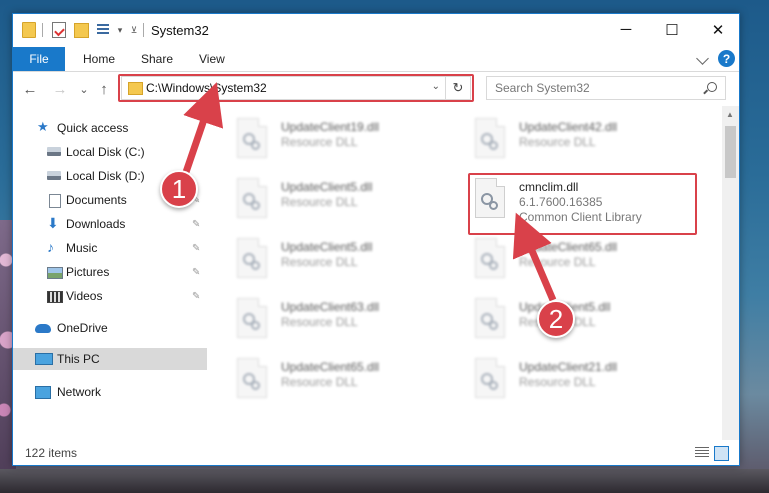 The height and width of the screenshot is (493, 769). I want to click on arrow-to-file, so click(534, 257).